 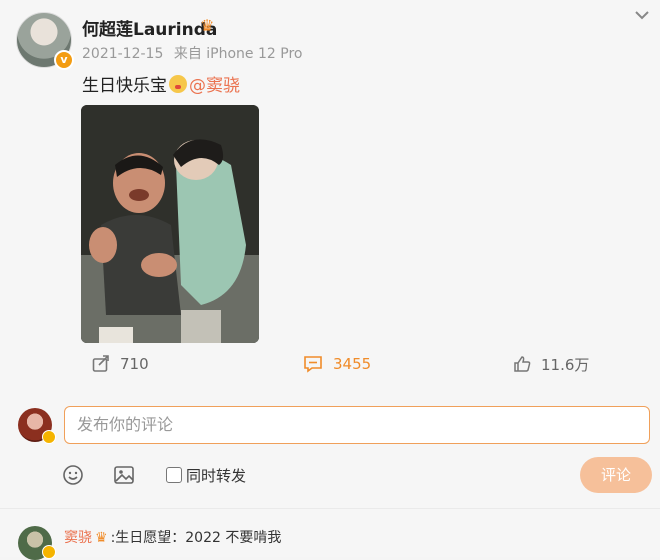 What do you see at coordinates (330, 508) in the screenshot?
I see `divider` at bounding box center [330, 508].